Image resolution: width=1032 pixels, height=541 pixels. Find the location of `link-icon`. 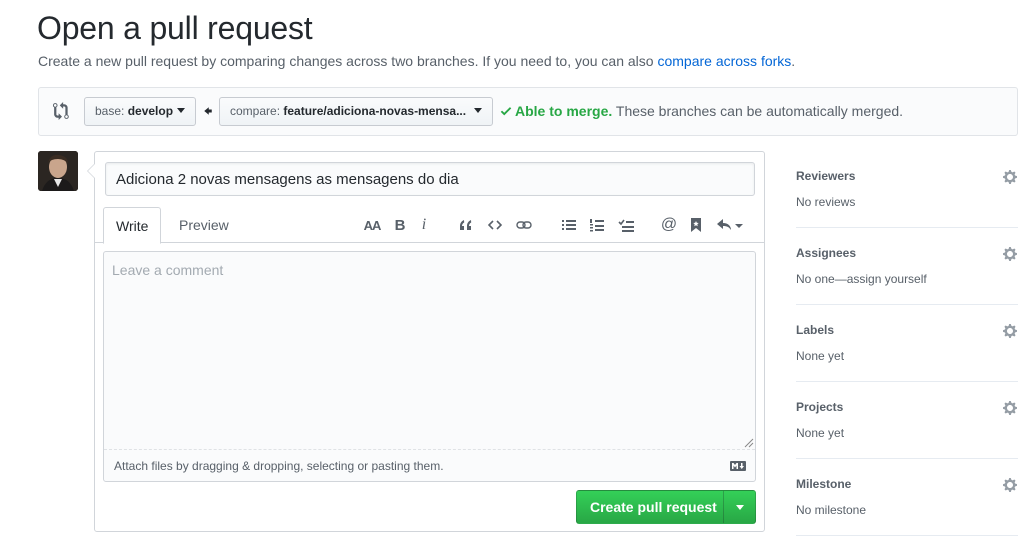

link-icon is located at coordinates (524, 225).